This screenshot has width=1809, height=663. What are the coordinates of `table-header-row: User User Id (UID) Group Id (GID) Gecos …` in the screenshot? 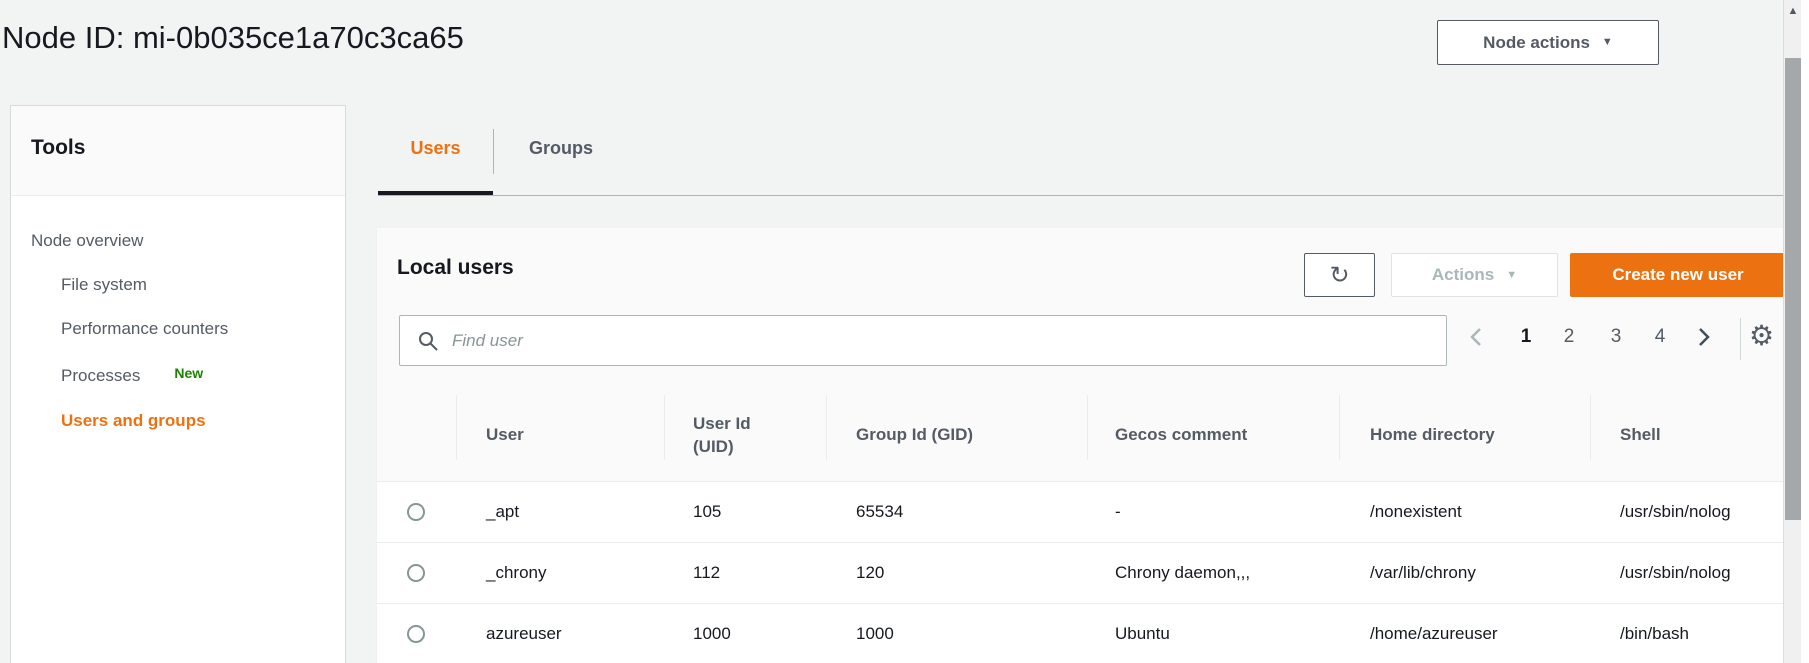 It's located at (1081, 436).